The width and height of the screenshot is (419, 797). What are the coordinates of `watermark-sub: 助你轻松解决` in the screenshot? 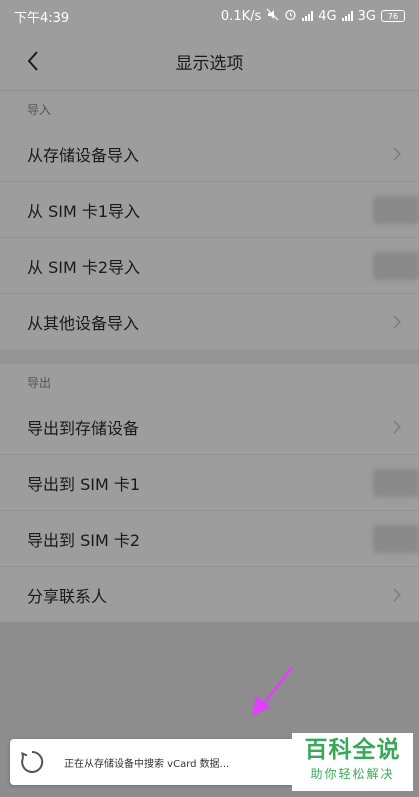 It's located at (352, 774).